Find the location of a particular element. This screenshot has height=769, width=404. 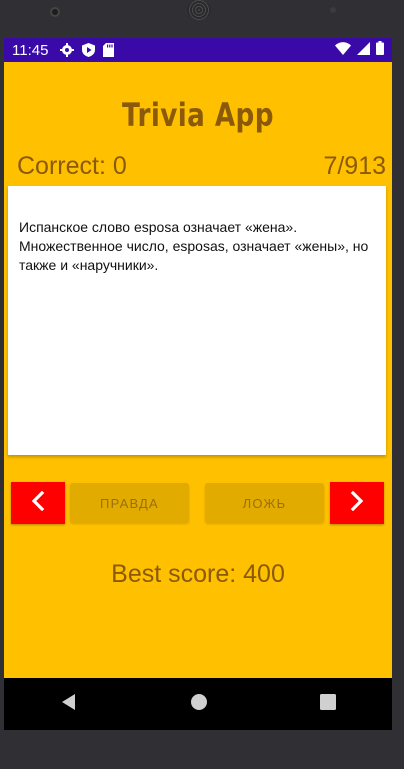

system-navigation-bar is located at coordinates (198, 704).